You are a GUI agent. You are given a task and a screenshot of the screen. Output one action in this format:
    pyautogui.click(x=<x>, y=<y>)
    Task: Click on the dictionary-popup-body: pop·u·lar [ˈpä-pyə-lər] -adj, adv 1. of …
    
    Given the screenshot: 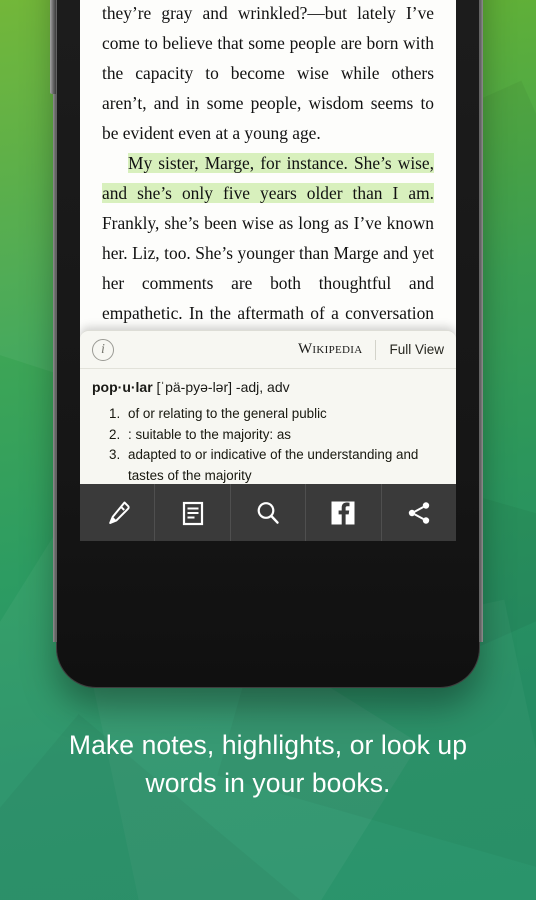 What is the action you would take?
    pyautogui.click(x=268, y=427)
    